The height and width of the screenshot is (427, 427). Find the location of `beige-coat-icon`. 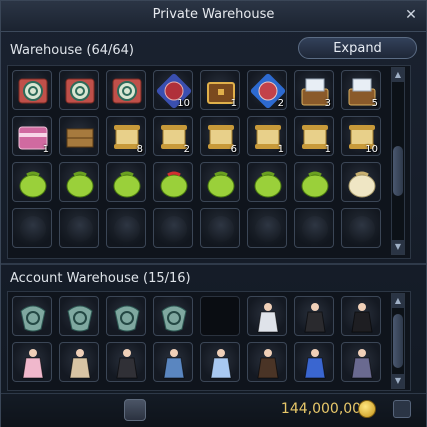

beige-coat-icon is located at coordinates (80, 364).